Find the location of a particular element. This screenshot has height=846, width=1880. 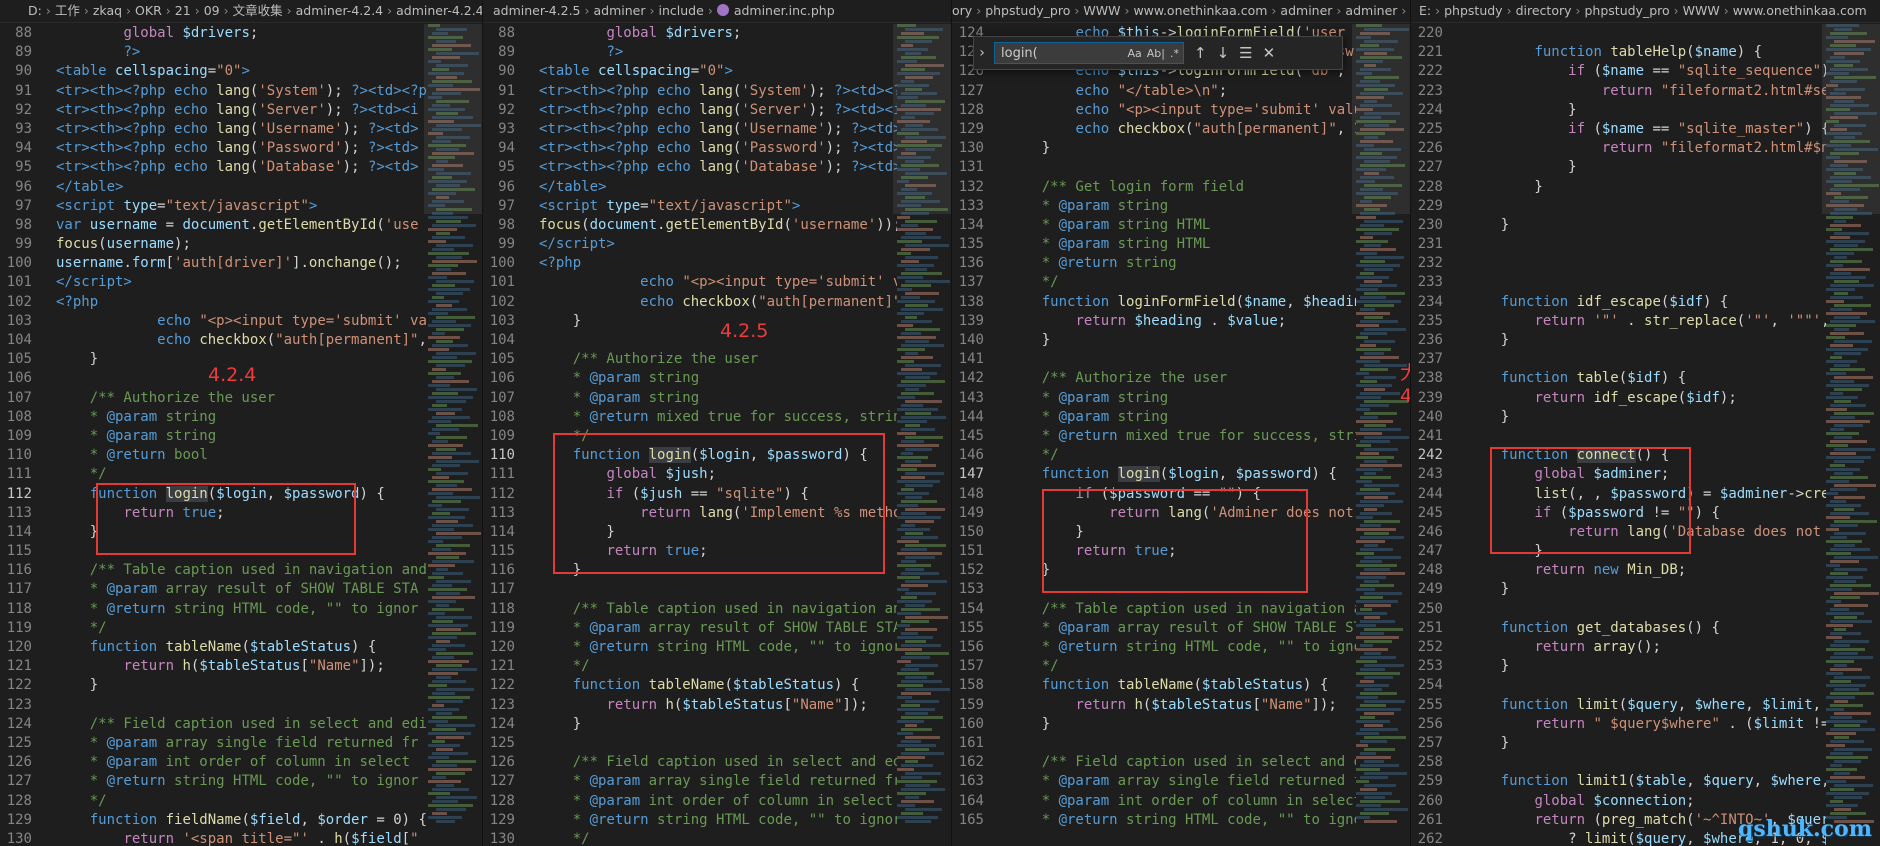

code-text: * @param int order of column in select is located at coordinates (1185, 801).